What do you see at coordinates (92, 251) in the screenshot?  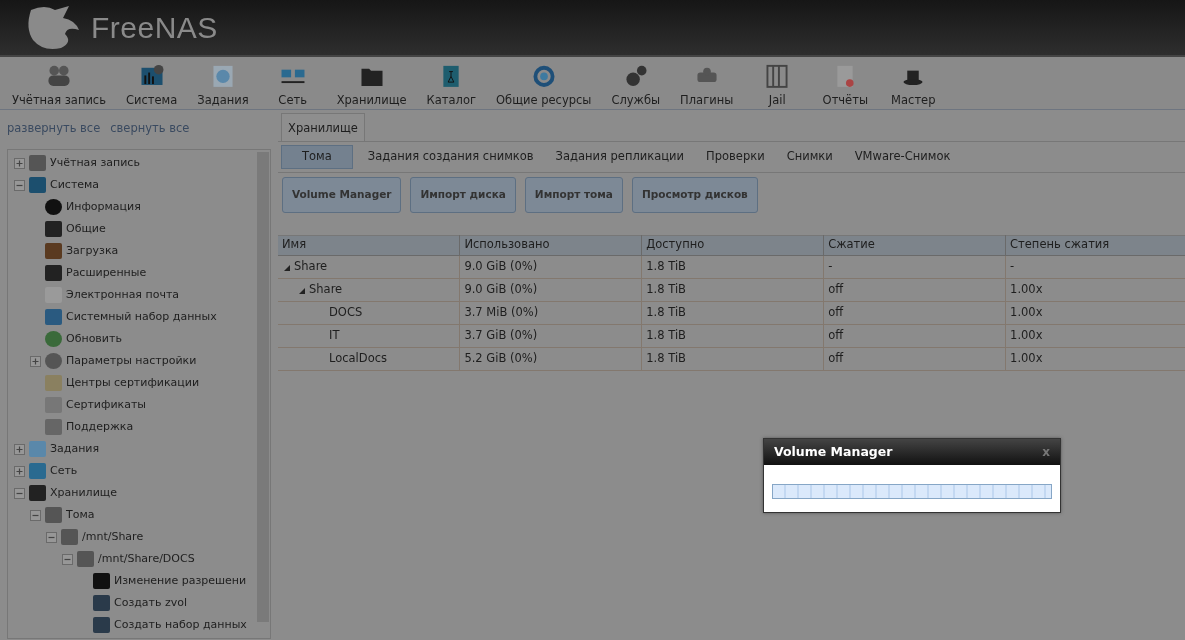 I see `tree-item: Загрузка` at bounding box center [92, 251].